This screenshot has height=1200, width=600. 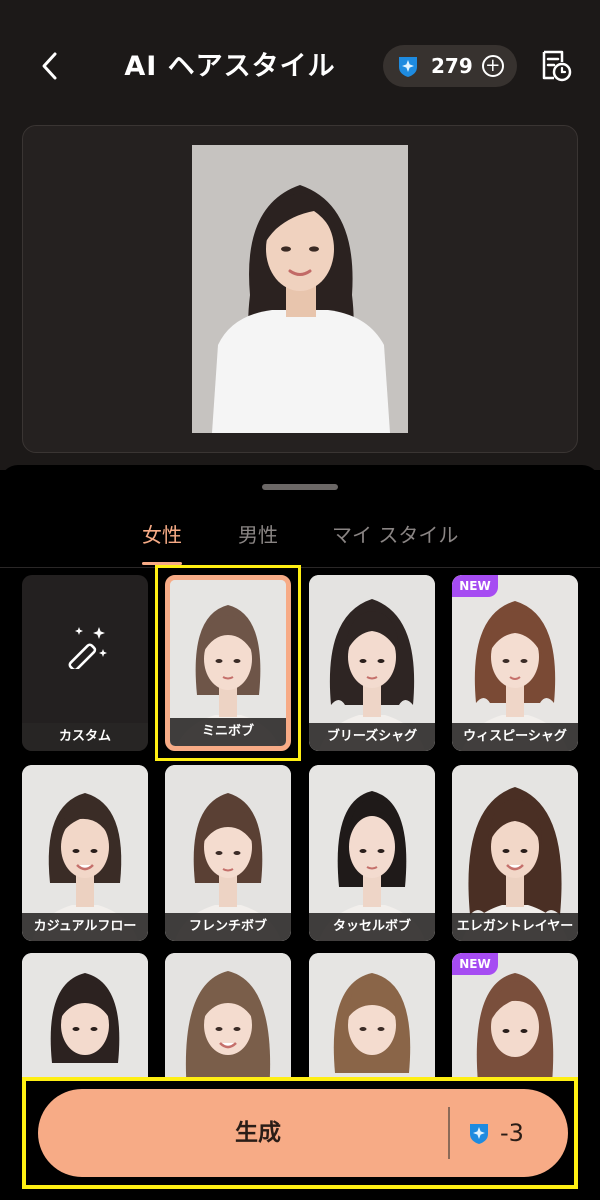 I want to click on chevron-left-icon, so click(x=49, y=66).